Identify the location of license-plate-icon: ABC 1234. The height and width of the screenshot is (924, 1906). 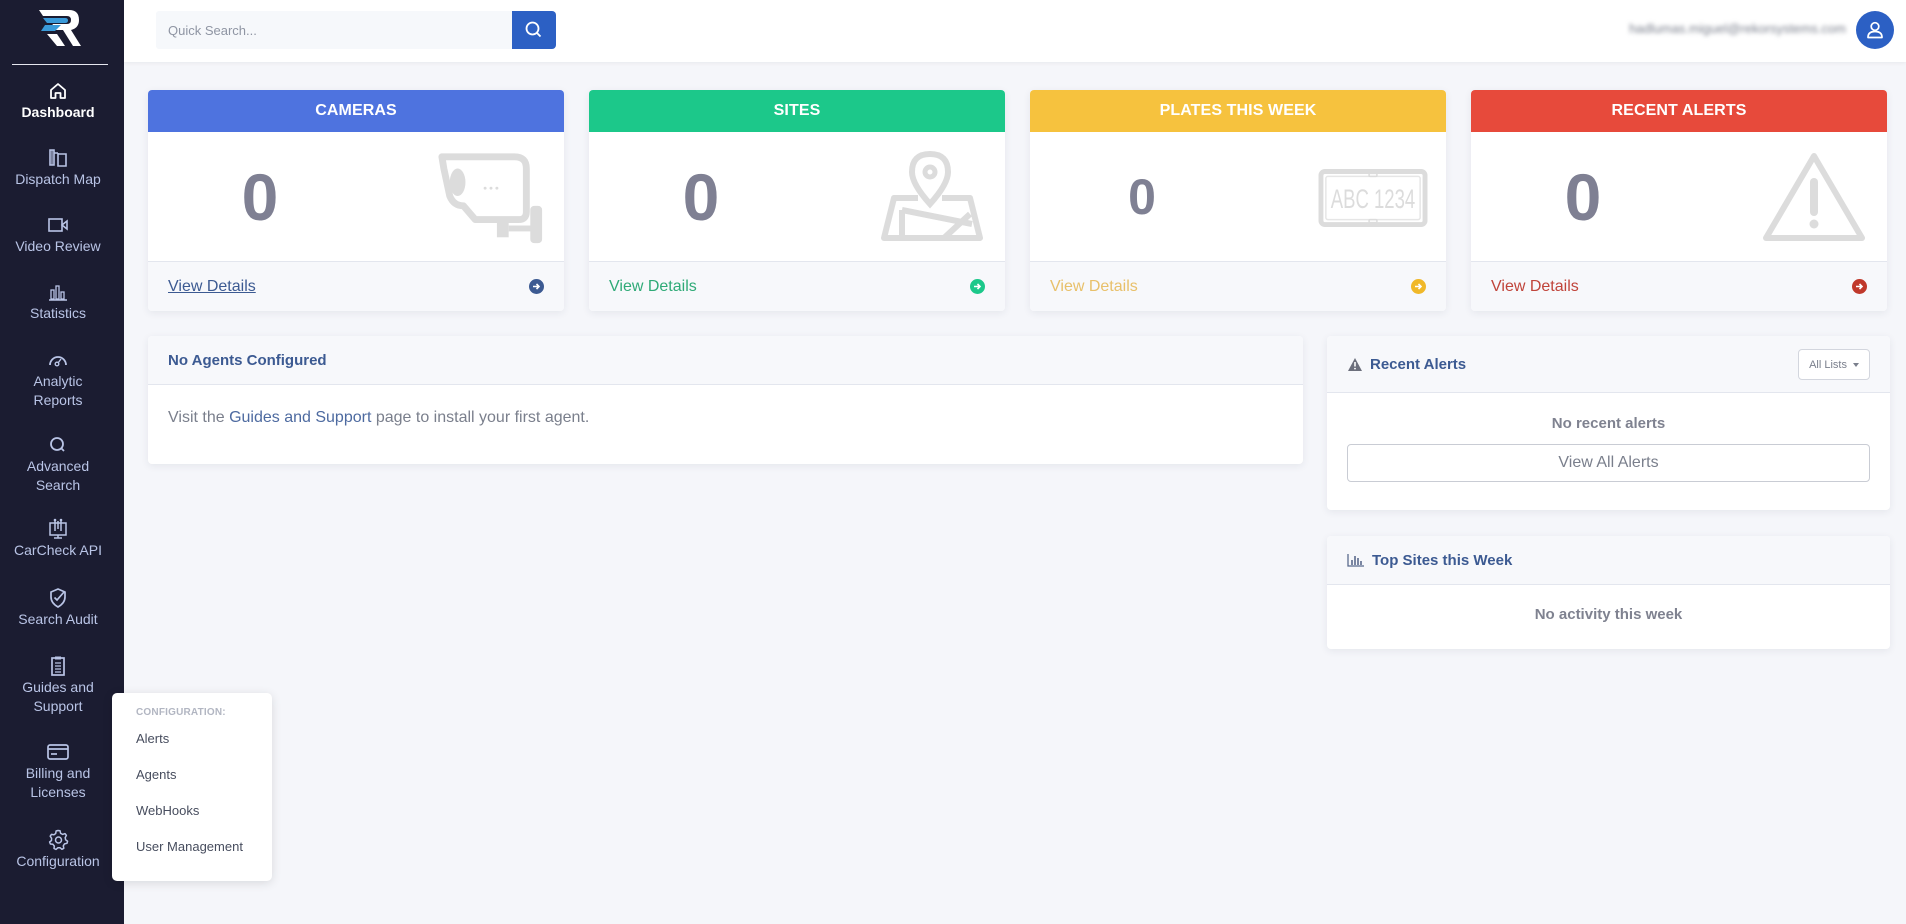
(1373, 198).